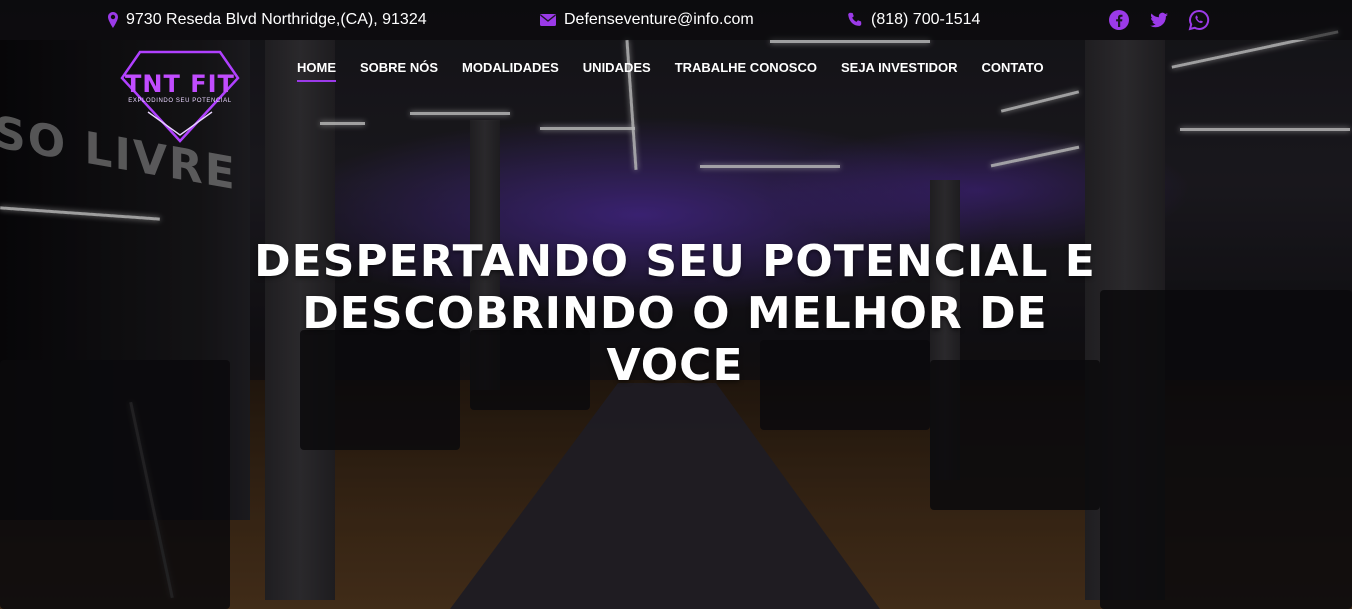 This screenshot has width=1352, height=609. Describe the element at coordinates (180, 101) in the screenshot. I see `logo-tagline: EXPLODINDO SEU POTENCIAL` at that location.